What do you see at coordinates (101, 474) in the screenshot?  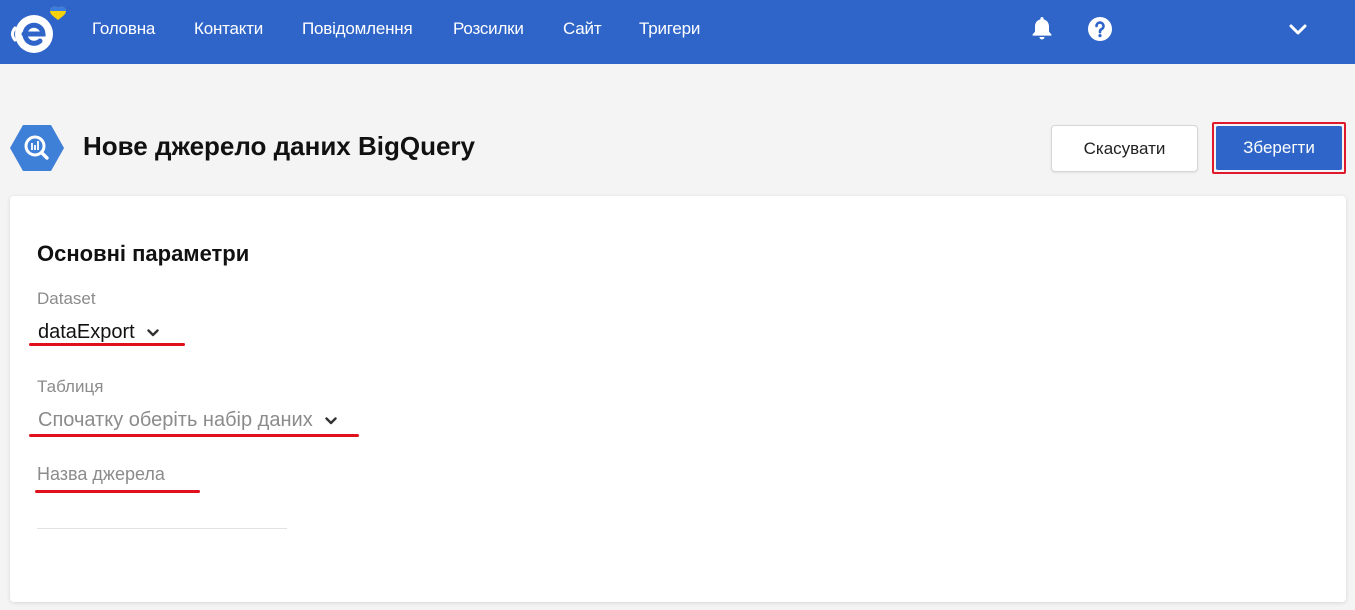 I see `source-name-label: Назва джерела` at bounding box center [101, 474].